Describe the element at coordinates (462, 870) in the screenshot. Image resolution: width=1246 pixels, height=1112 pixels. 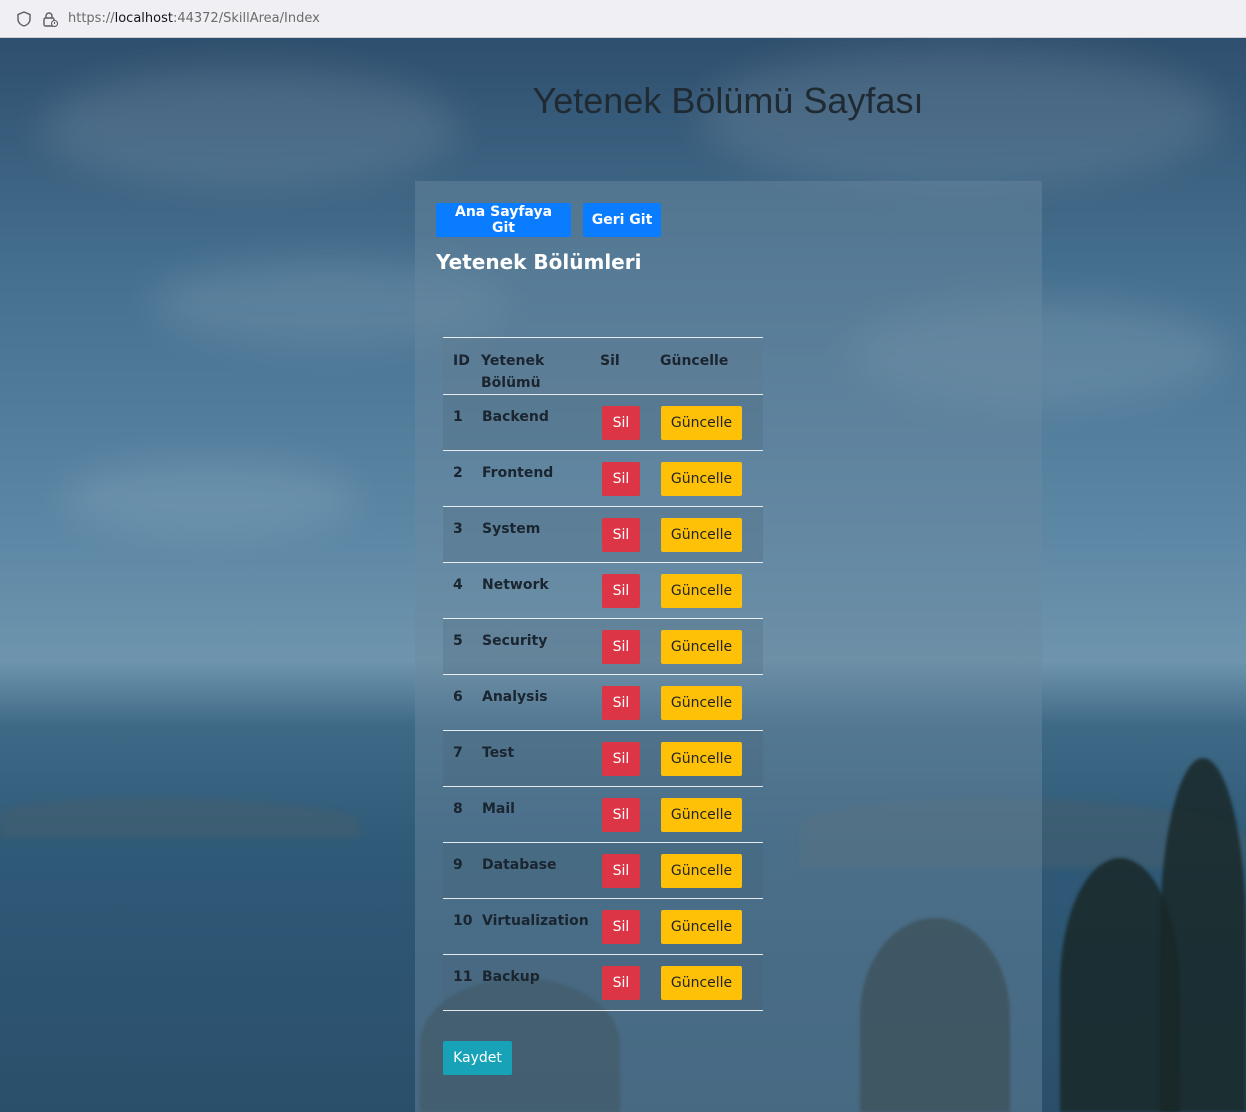
I see `cell-id: 9` at that location.